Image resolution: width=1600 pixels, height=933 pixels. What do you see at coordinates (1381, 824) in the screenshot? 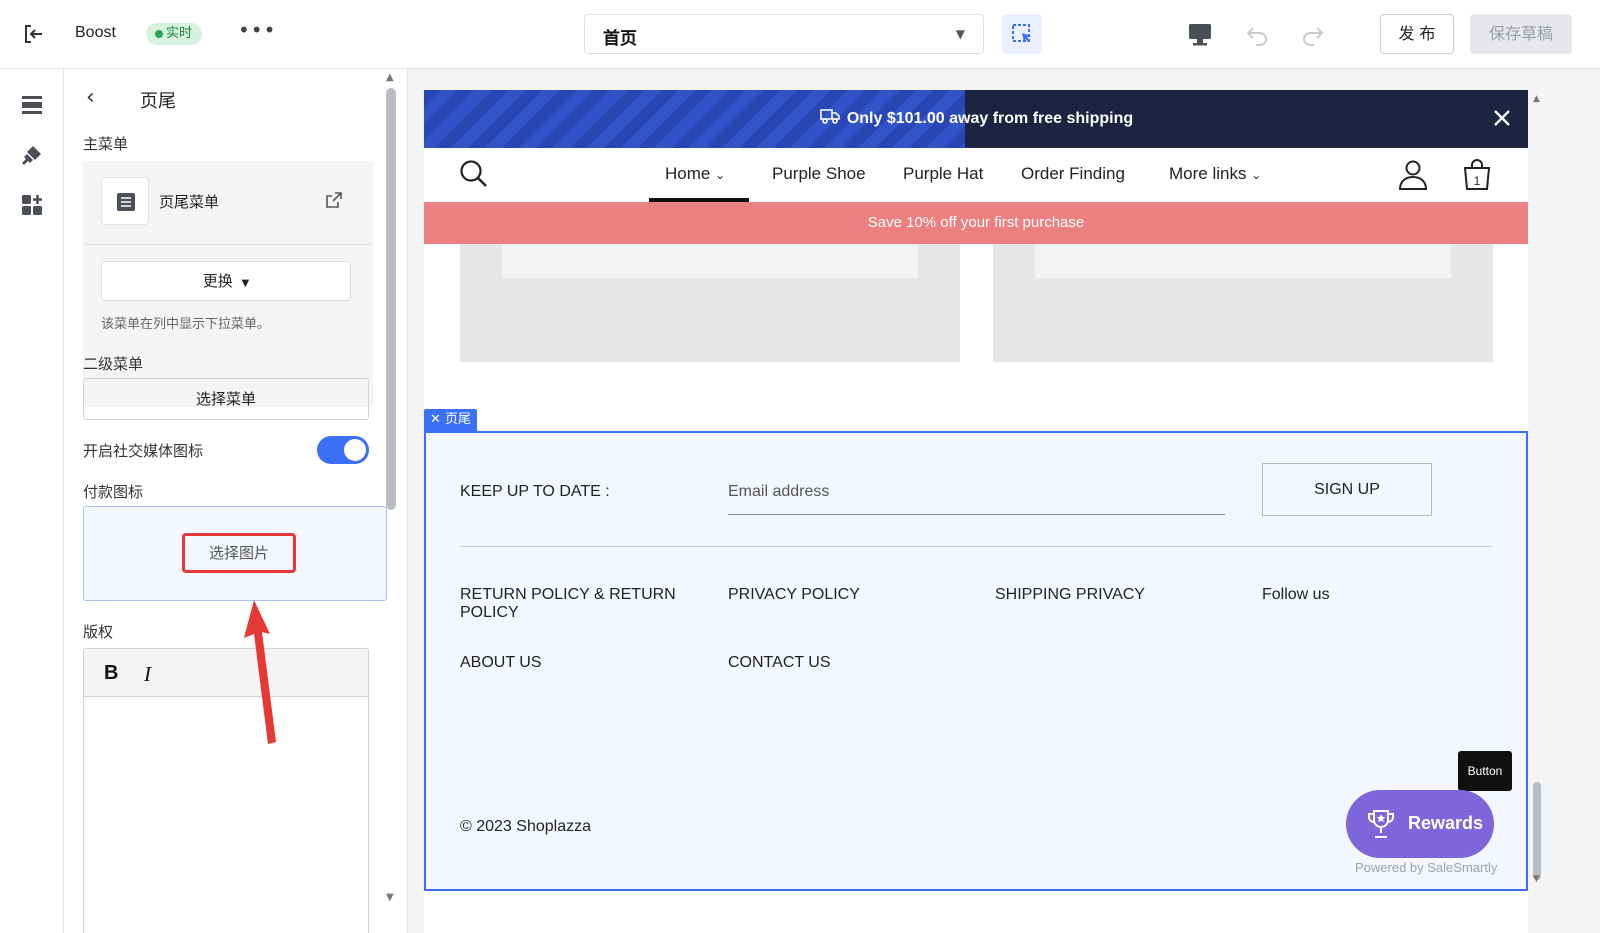
I see `trophy-icon` at bounding box center [1381, 824].